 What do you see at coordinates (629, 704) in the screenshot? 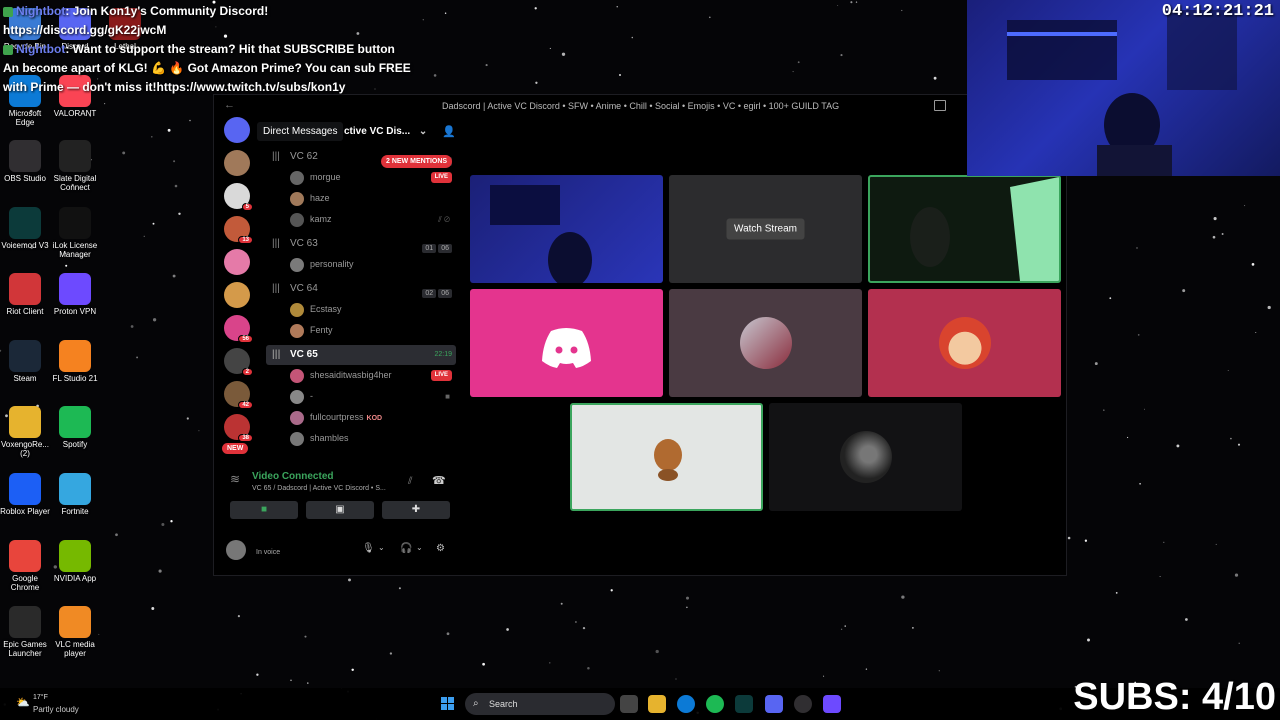
I see `task-view-icon` at bounding box center [629, 704].